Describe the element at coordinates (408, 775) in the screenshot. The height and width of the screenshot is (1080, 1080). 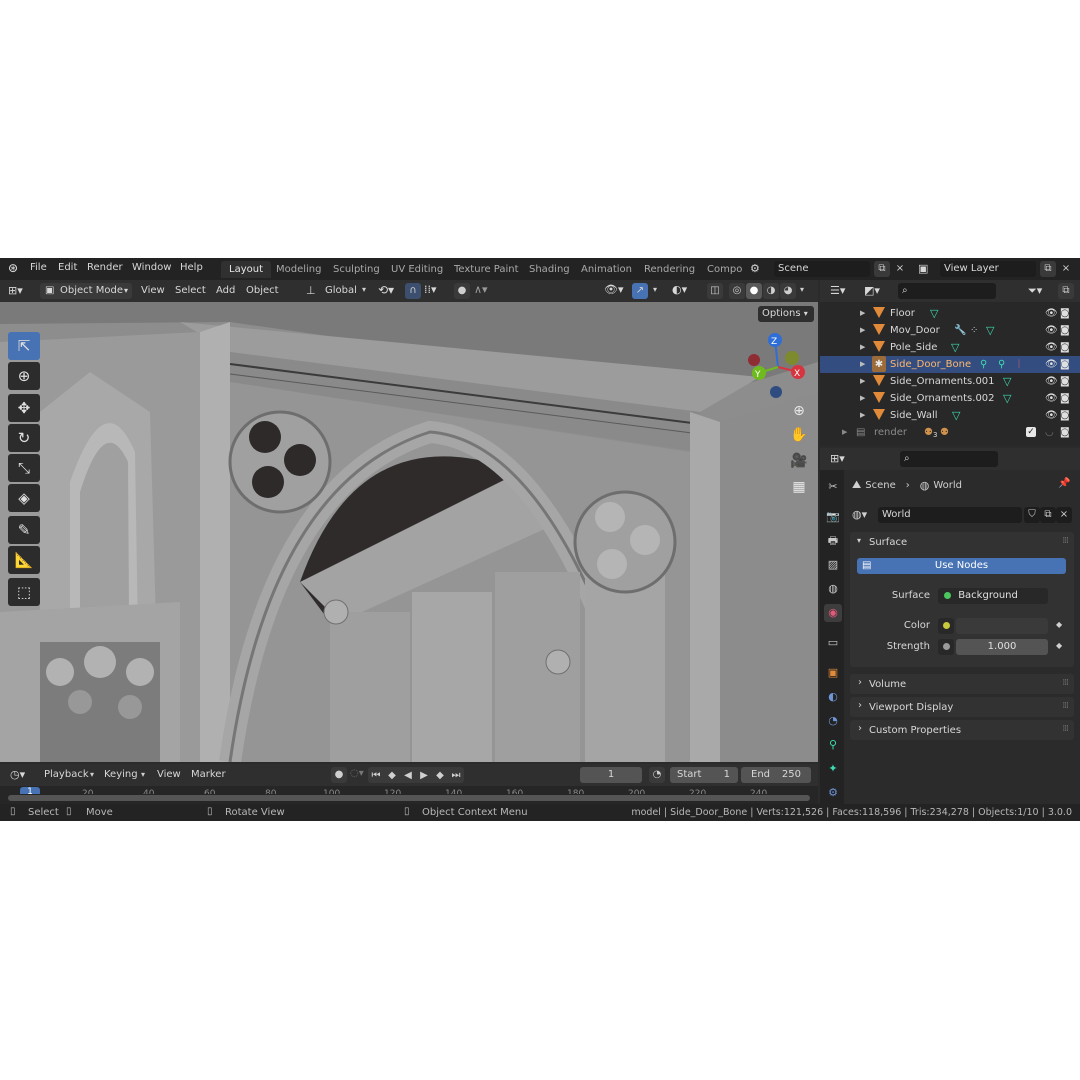
I see `play-reverse-icon: ◀` at that location.